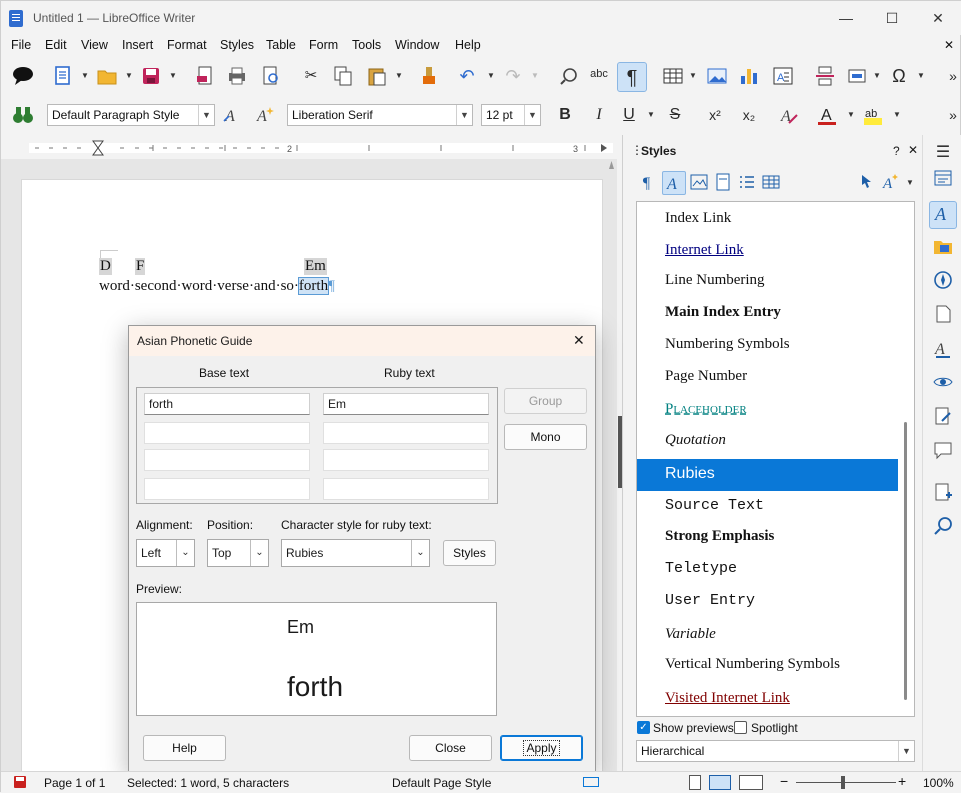 The height and width of the screenshot is (793, 961). Describe the element at coordinates (491, 76) in the screenshot. I see `undo-dropdown-icon: ▼` at that location.